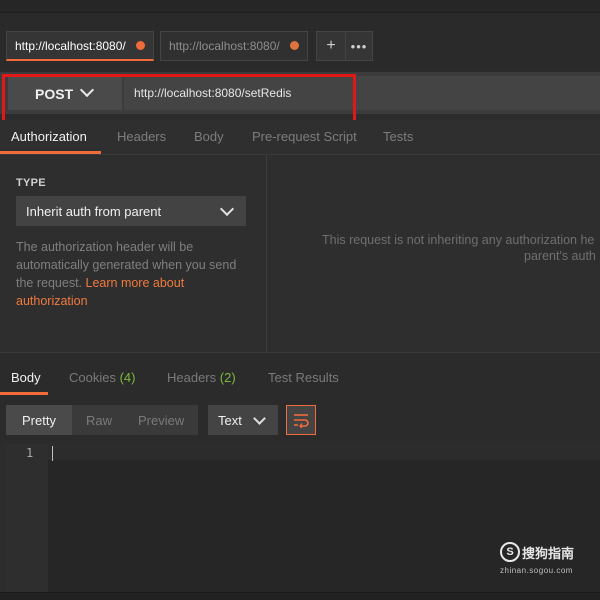  What do you see at coordinates (230, 420) in the screenshot?
I see `format-value: Text` at bounding box center [230, 420].